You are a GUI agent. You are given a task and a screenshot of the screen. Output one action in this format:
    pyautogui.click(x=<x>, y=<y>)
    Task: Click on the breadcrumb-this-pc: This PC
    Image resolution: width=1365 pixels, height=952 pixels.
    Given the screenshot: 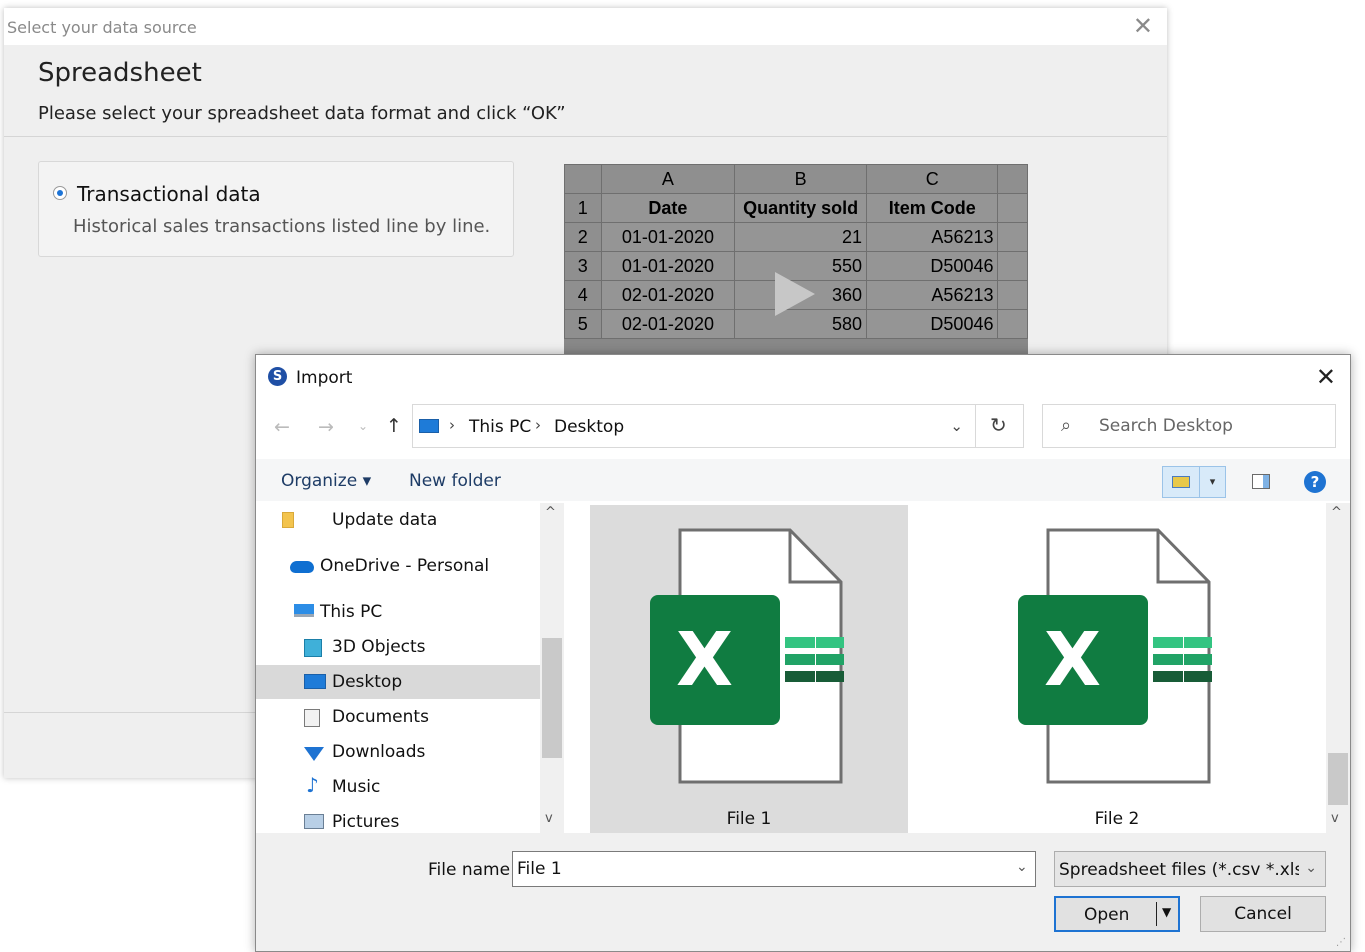 What is the action you would take?
    pyautogui.click(x=500, y=427)
    